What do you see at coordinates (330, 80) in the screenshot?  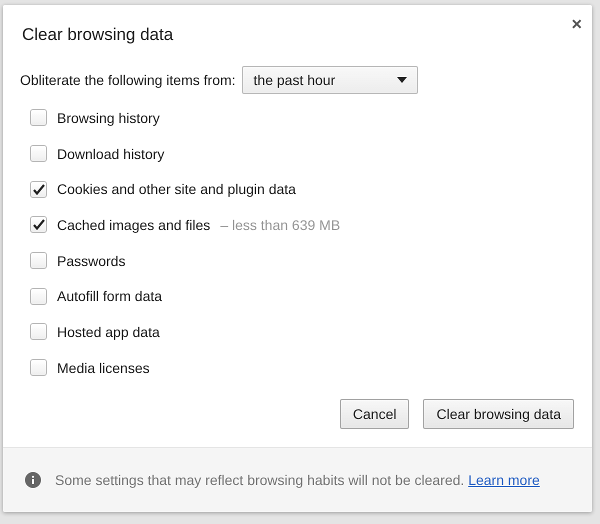 I see `period-dropdown: the past hour` at bounding box center [330, 80].